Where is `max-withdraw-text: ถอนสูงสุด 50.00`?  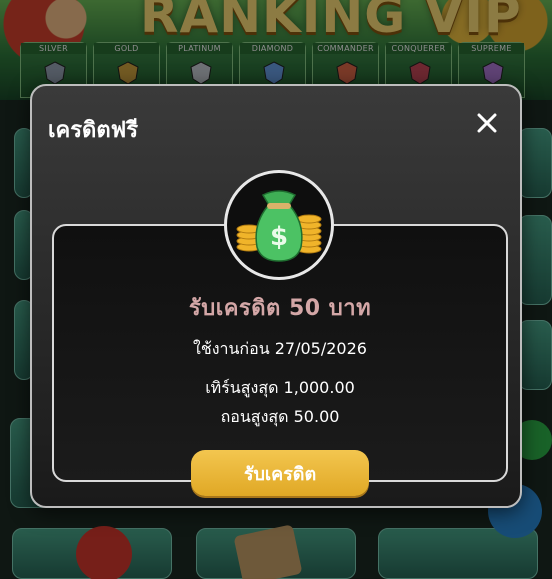 max-withdraw-text: ถอนสูงสุด 50.00 is located at coordinates (280, 416).